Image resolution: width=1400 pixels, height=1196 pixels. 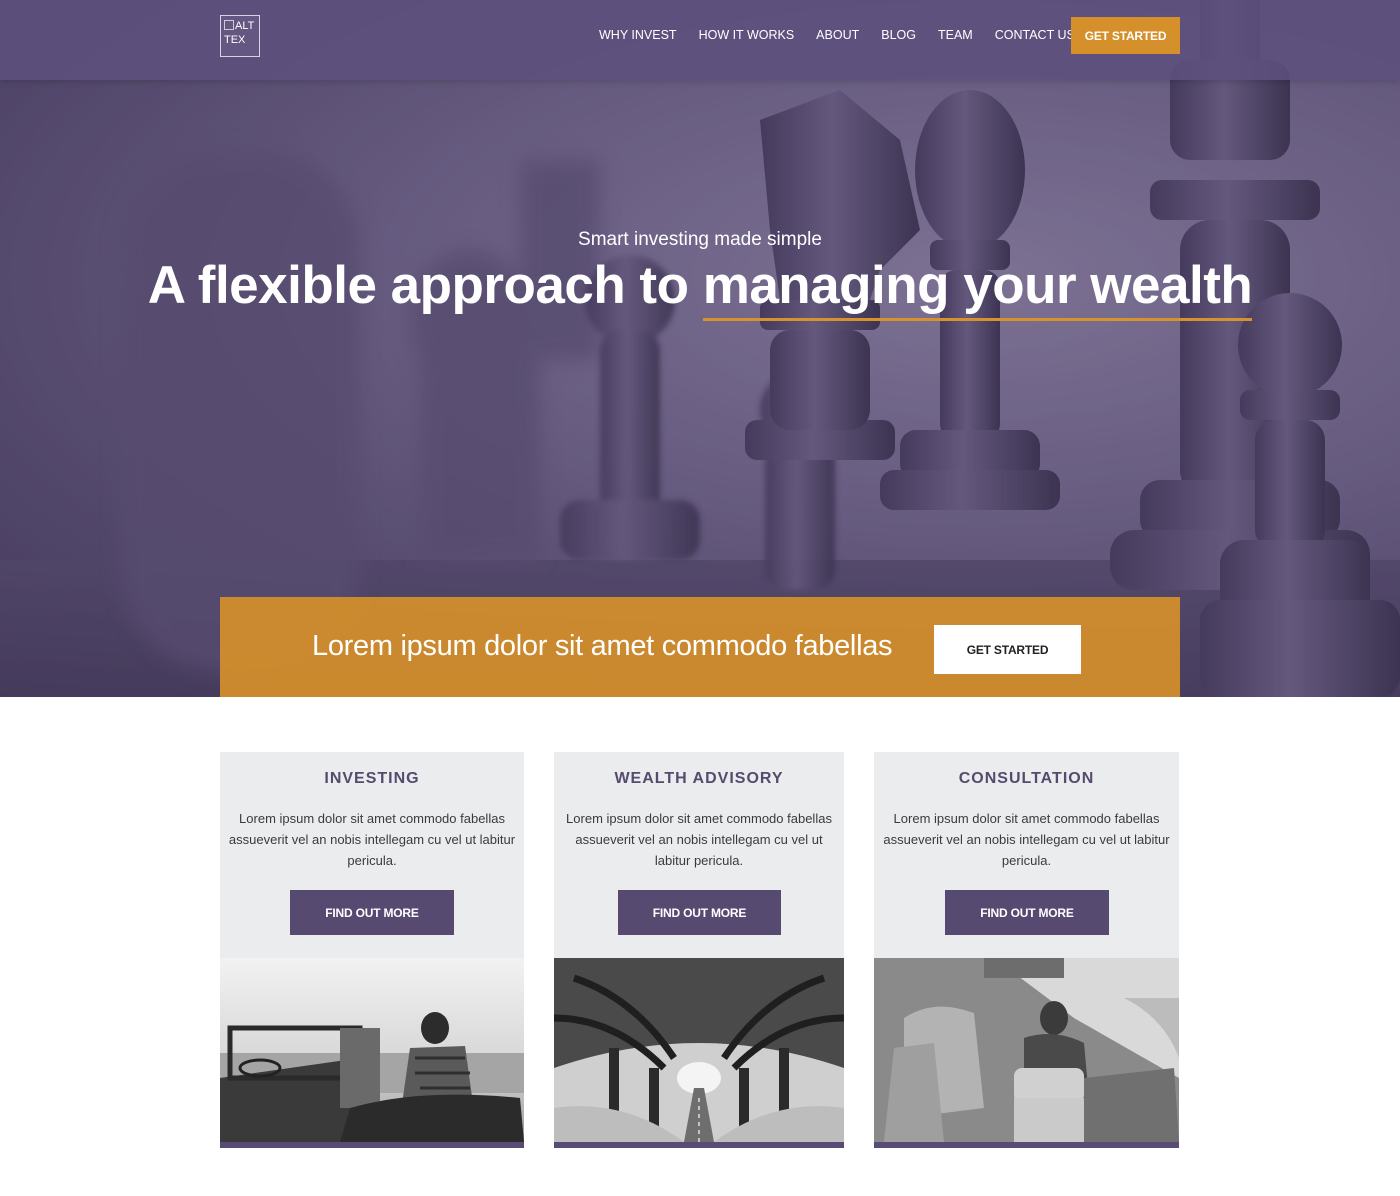 I want to click on nav-link-how-it-works: HOW IT WORKS, so click(x=747, y=35).